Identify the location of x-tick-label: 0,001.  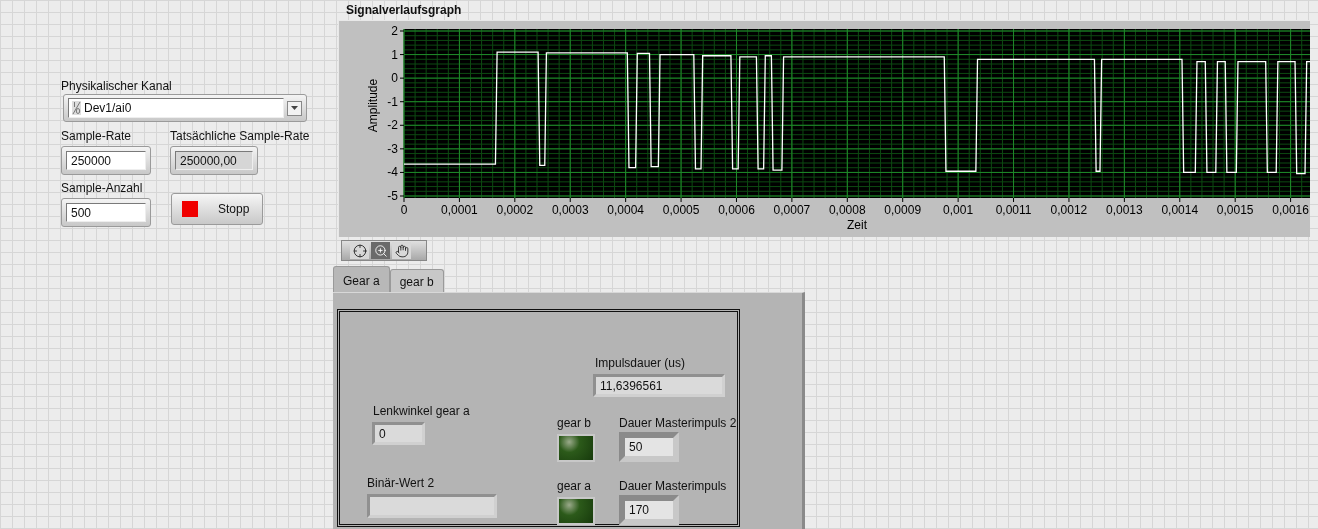
(958, 210).